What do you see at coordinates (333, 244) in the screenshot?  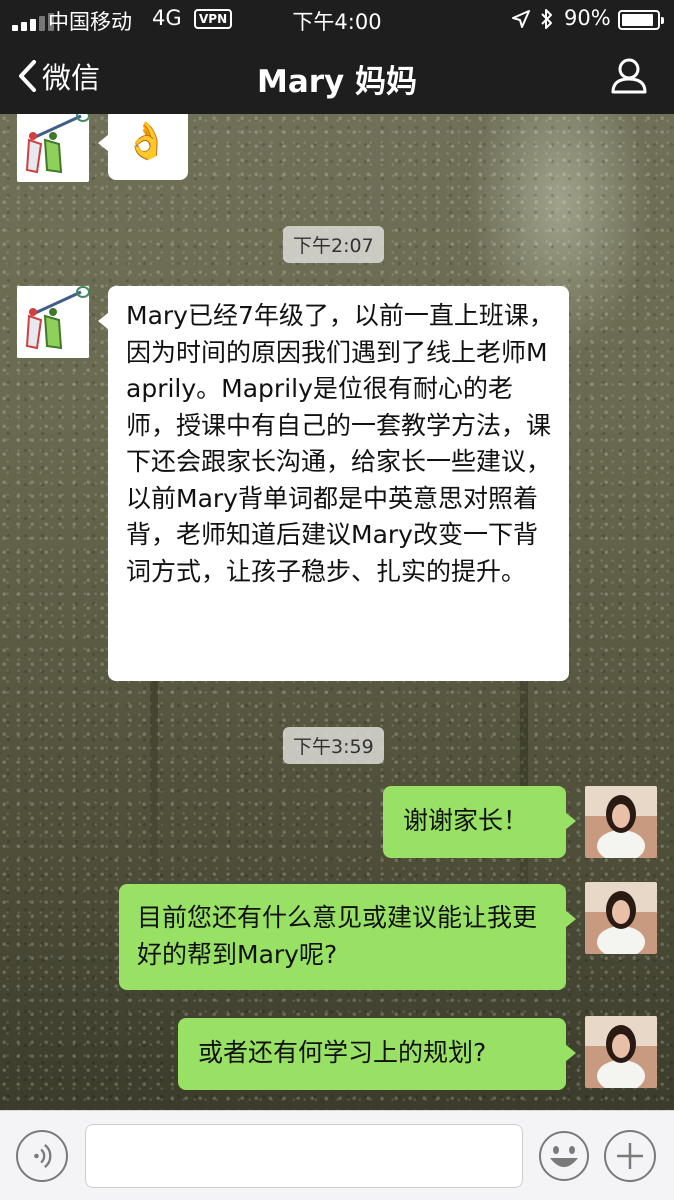 I see `message-timestamp: 下午2:07` at bounding box center [333, 244].